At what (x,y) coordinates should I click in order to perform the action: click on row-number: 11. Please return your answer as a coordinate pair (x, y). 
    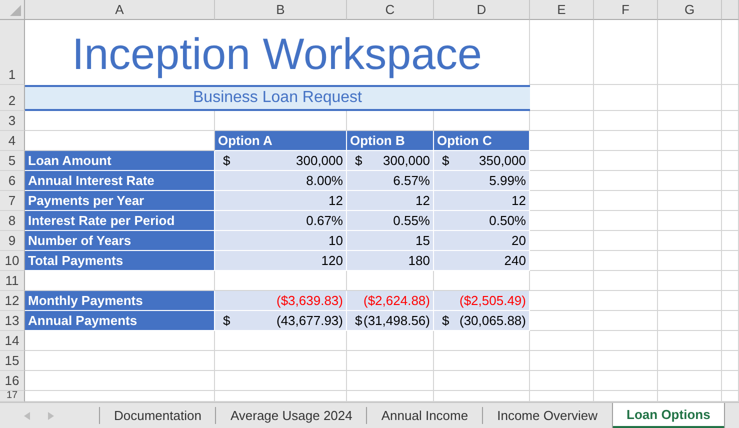
    Looking at the image, I should click on (12, 281).